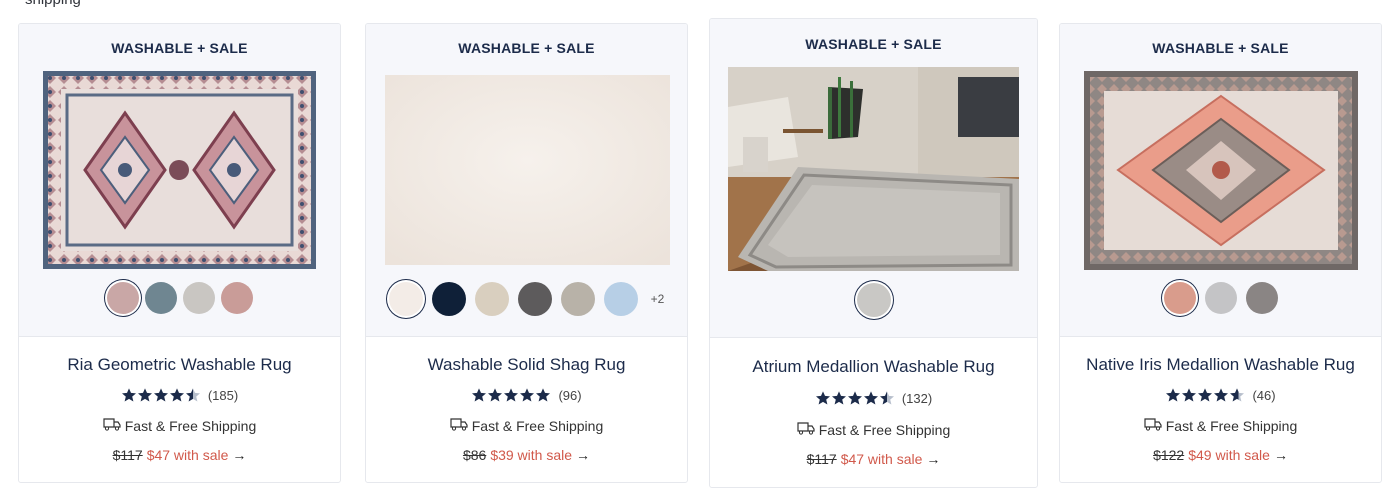  What do you see at coordinates (531, 455) in the screenshot?
I see `sale-price: $39 with sale` at bounding box center [531, 455].